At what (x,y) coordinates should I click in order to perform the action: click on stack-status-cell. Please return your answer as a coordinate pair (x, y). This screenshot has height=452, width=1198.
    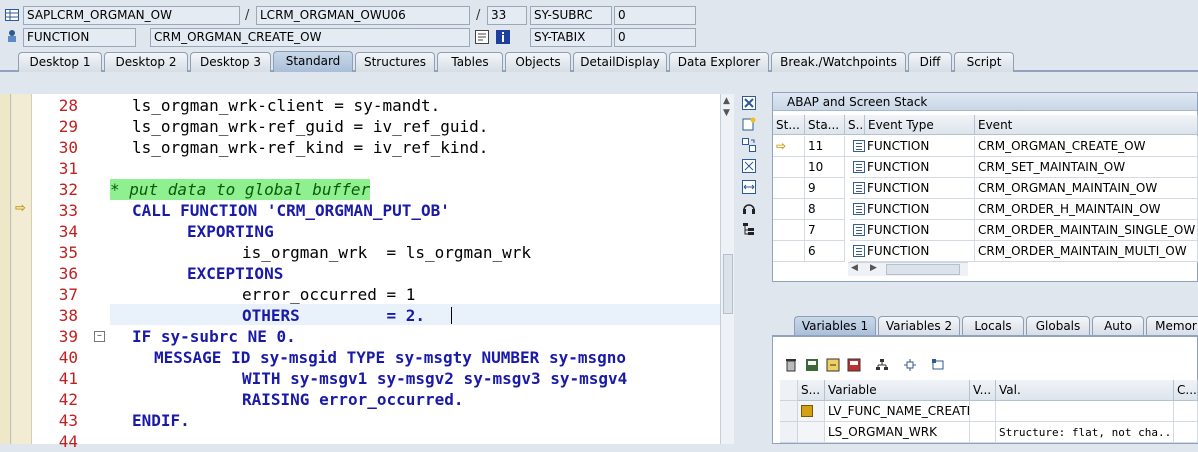
    Looking at the image, I should click on (789, 167).